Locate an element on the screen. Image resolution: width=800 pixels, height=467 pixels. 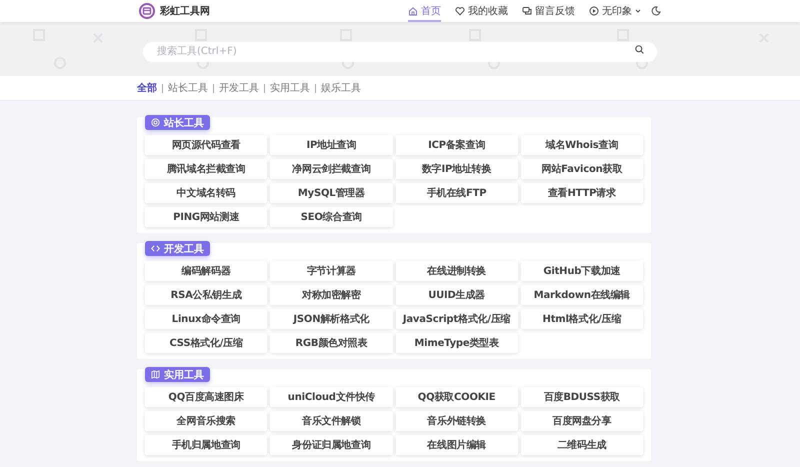
logo-icon is located at coordinates (147, 11).